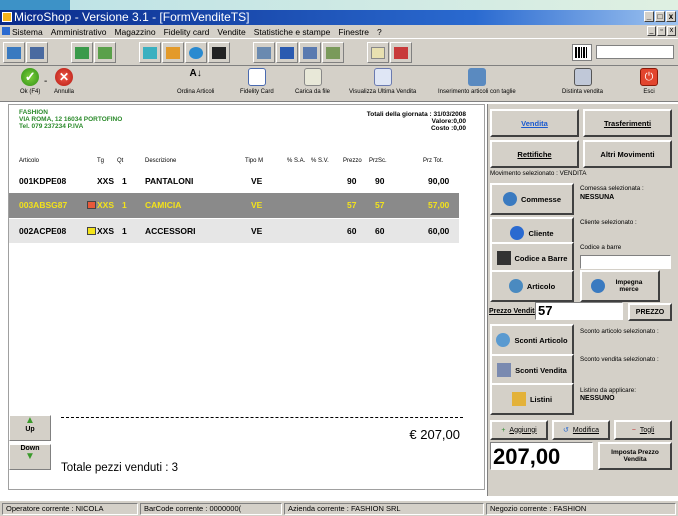 The width and height of the screenshot is (678, 516). What do you see at coordinates (6, 31) in the screenshot?
I see `mdi-icon` at bounding box center [6, 31].